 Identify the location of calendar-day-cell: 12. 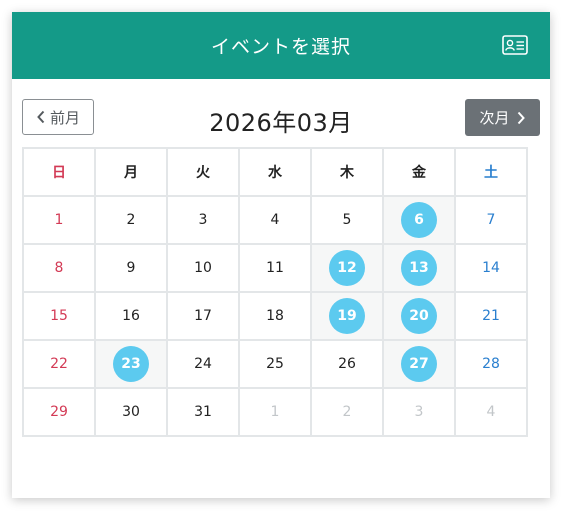
(347, 268).